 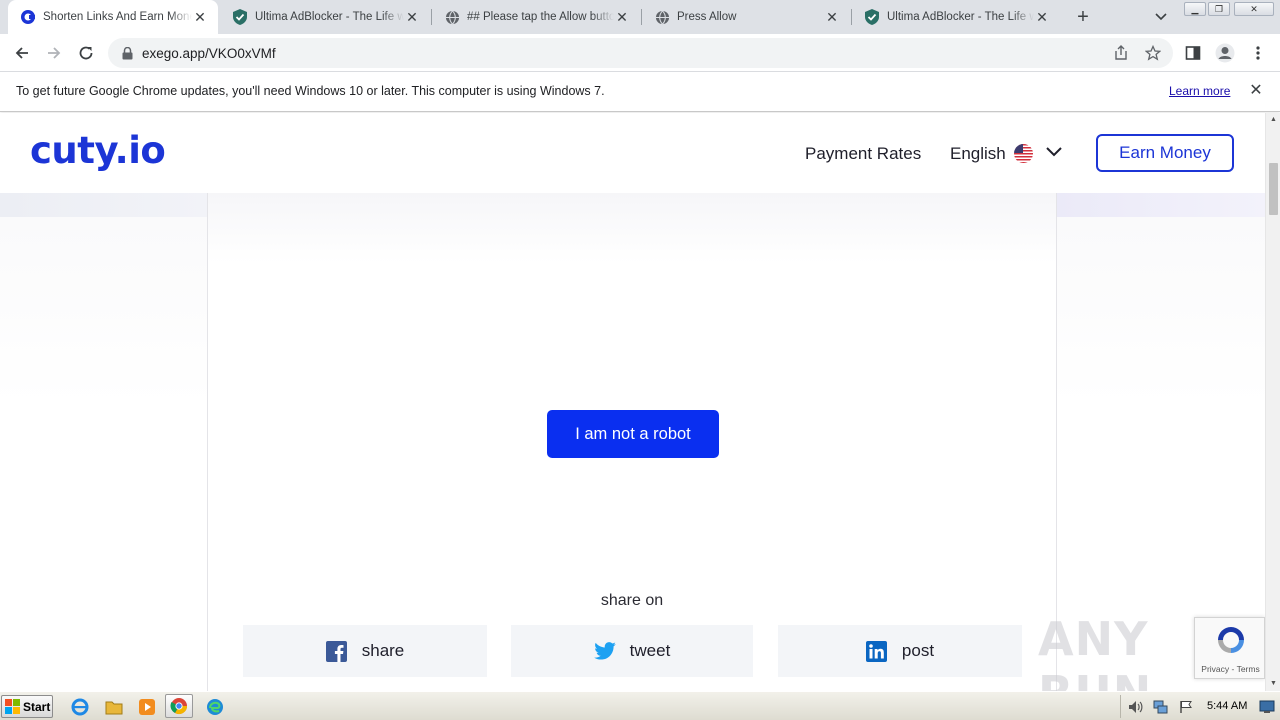 I want to click on bookmark-star-icon, so click(x=1153, y=53).